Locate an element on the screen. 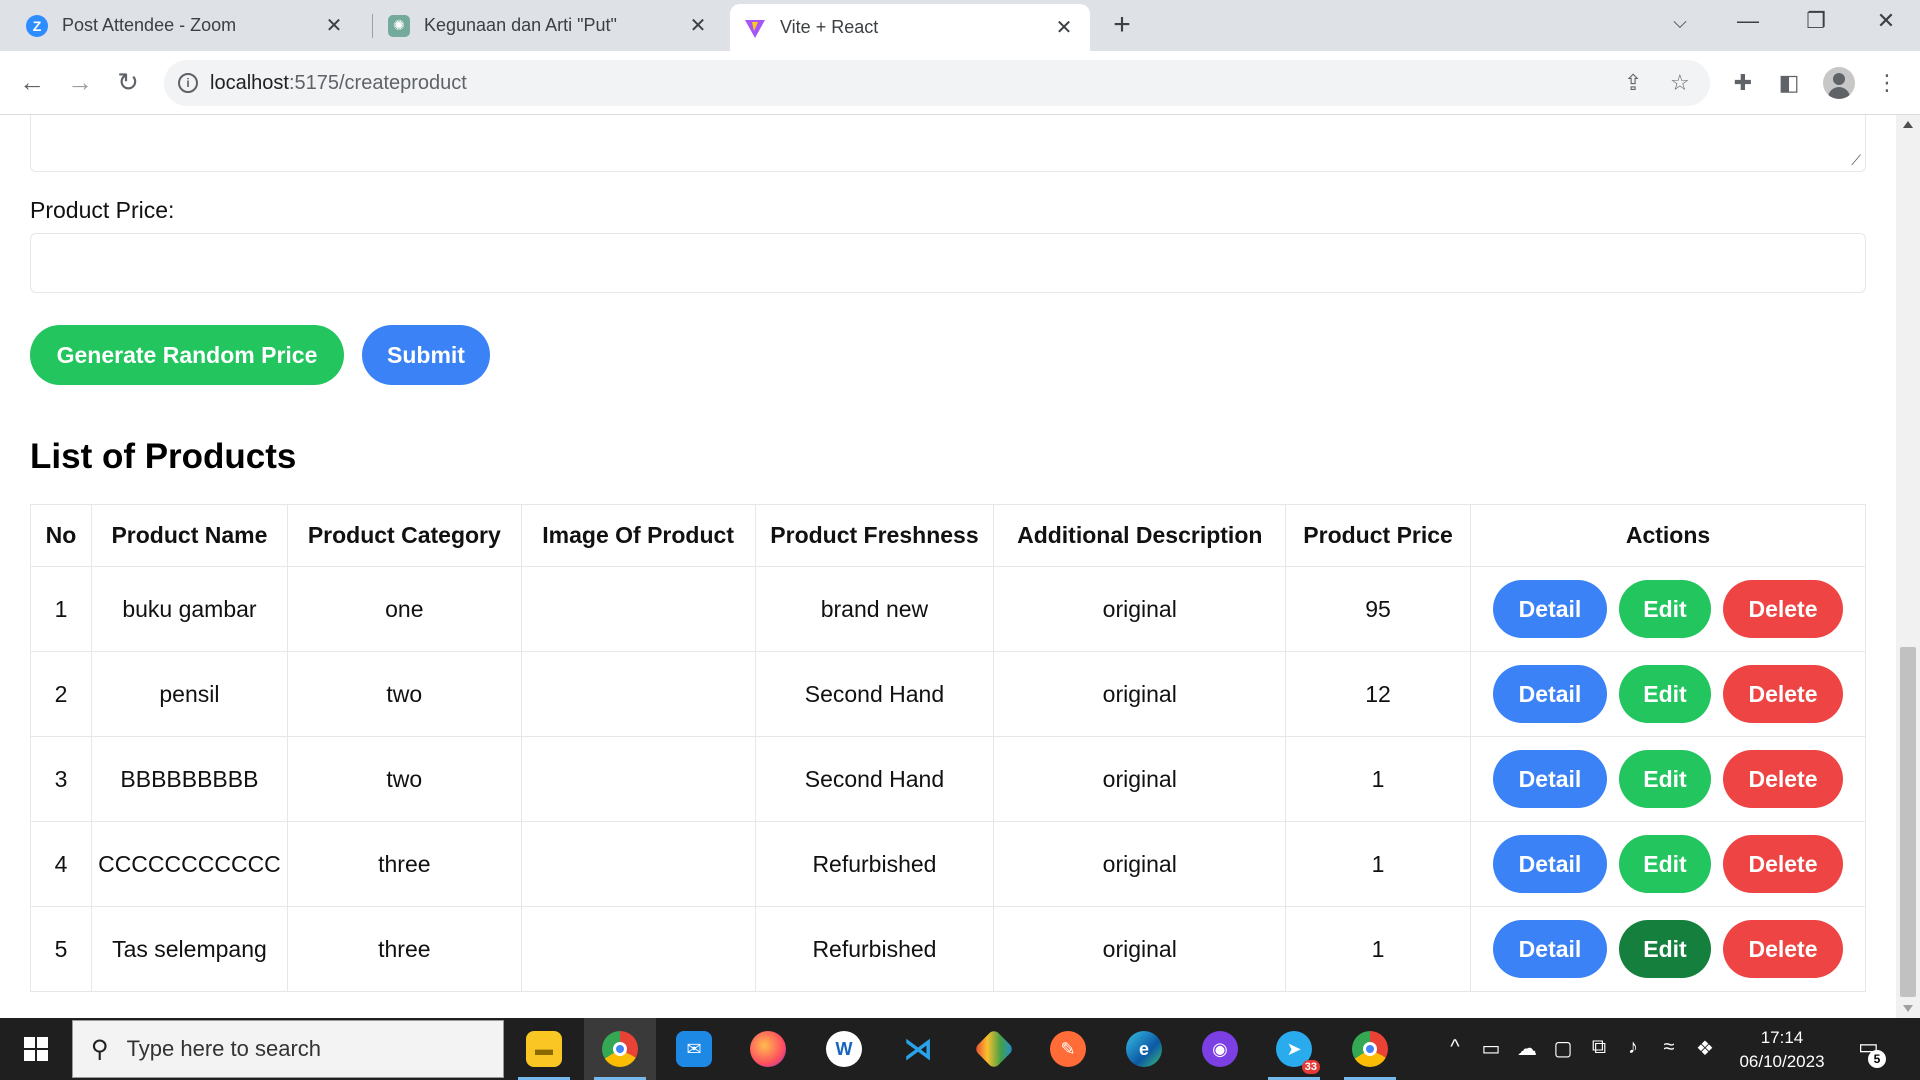  restore-button: ❐ is located at coordinates (1816, 21).